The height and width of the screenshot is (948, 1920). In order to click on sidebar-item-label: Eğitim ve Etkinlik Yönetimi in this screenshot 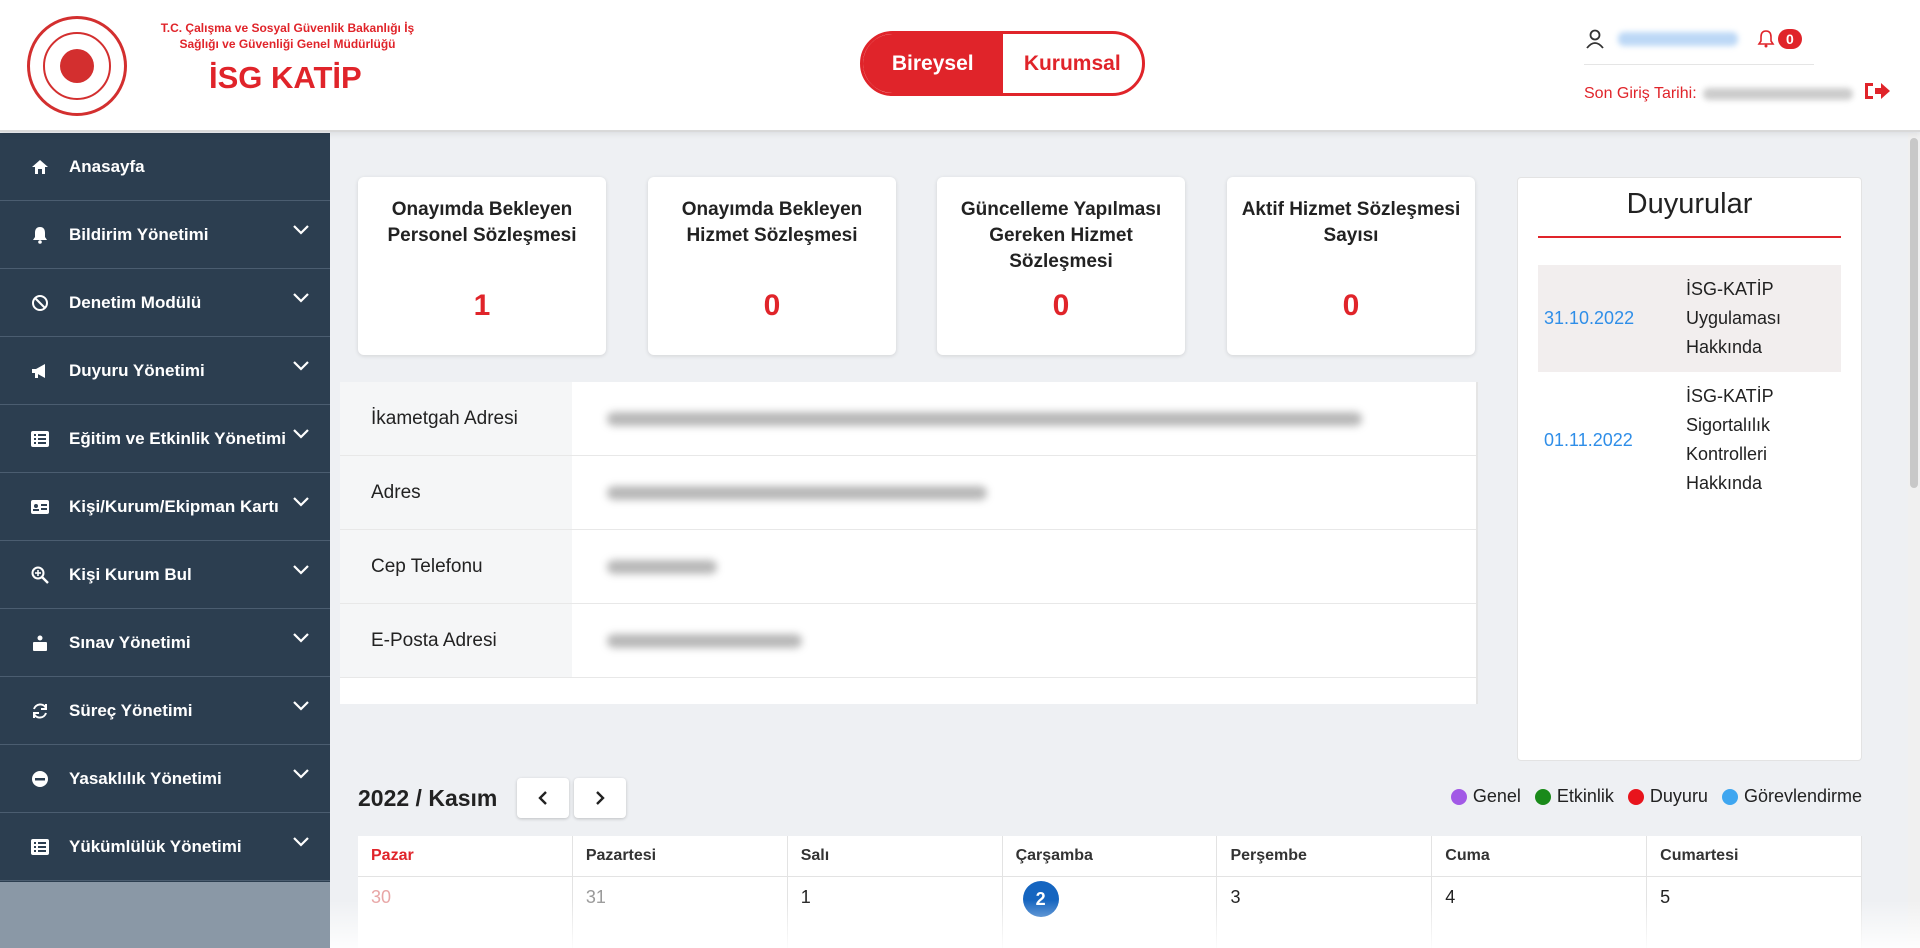, I will do `click(177, 438)`.